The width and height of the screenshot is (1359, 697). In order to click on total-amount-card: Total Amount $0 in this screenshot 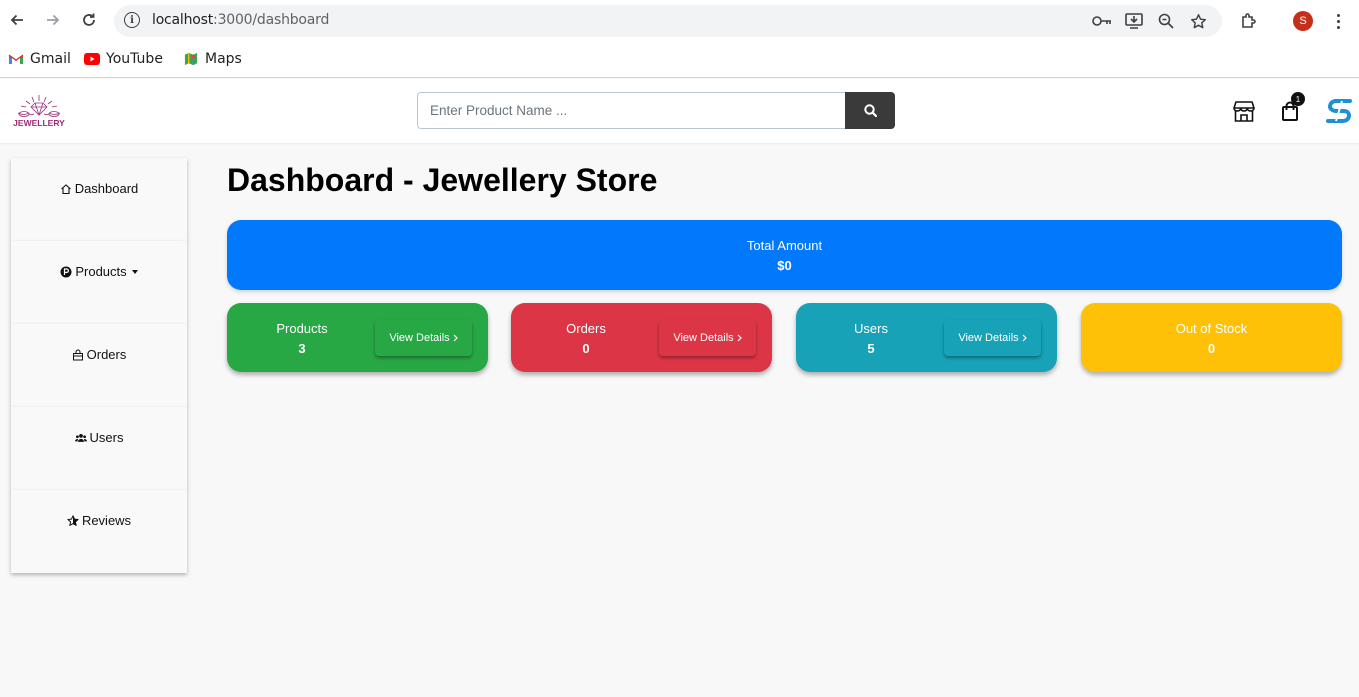, I will do `click(784, 255)`.